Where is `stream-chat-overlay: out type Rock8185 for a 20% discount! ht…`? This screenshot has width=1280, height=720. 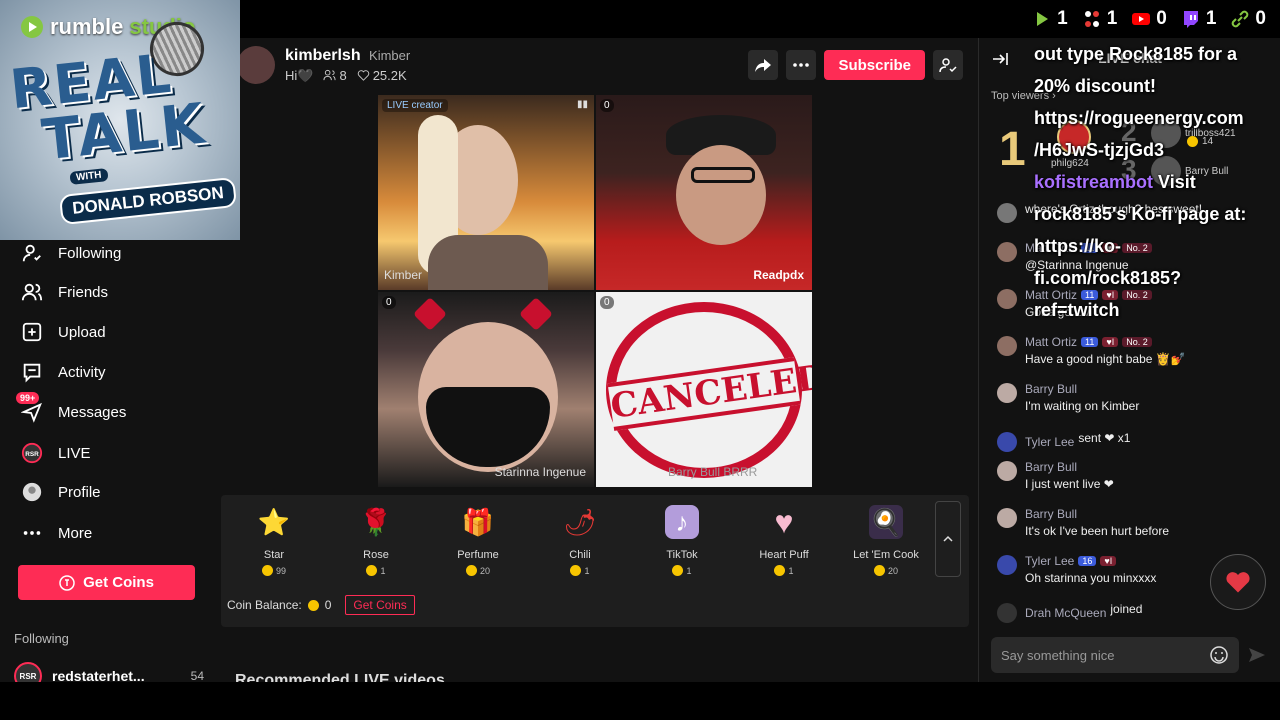
stream-chat-overlay: out type Rock8185 for a 20% discount! ht… is located at coordinates (1140, 182).